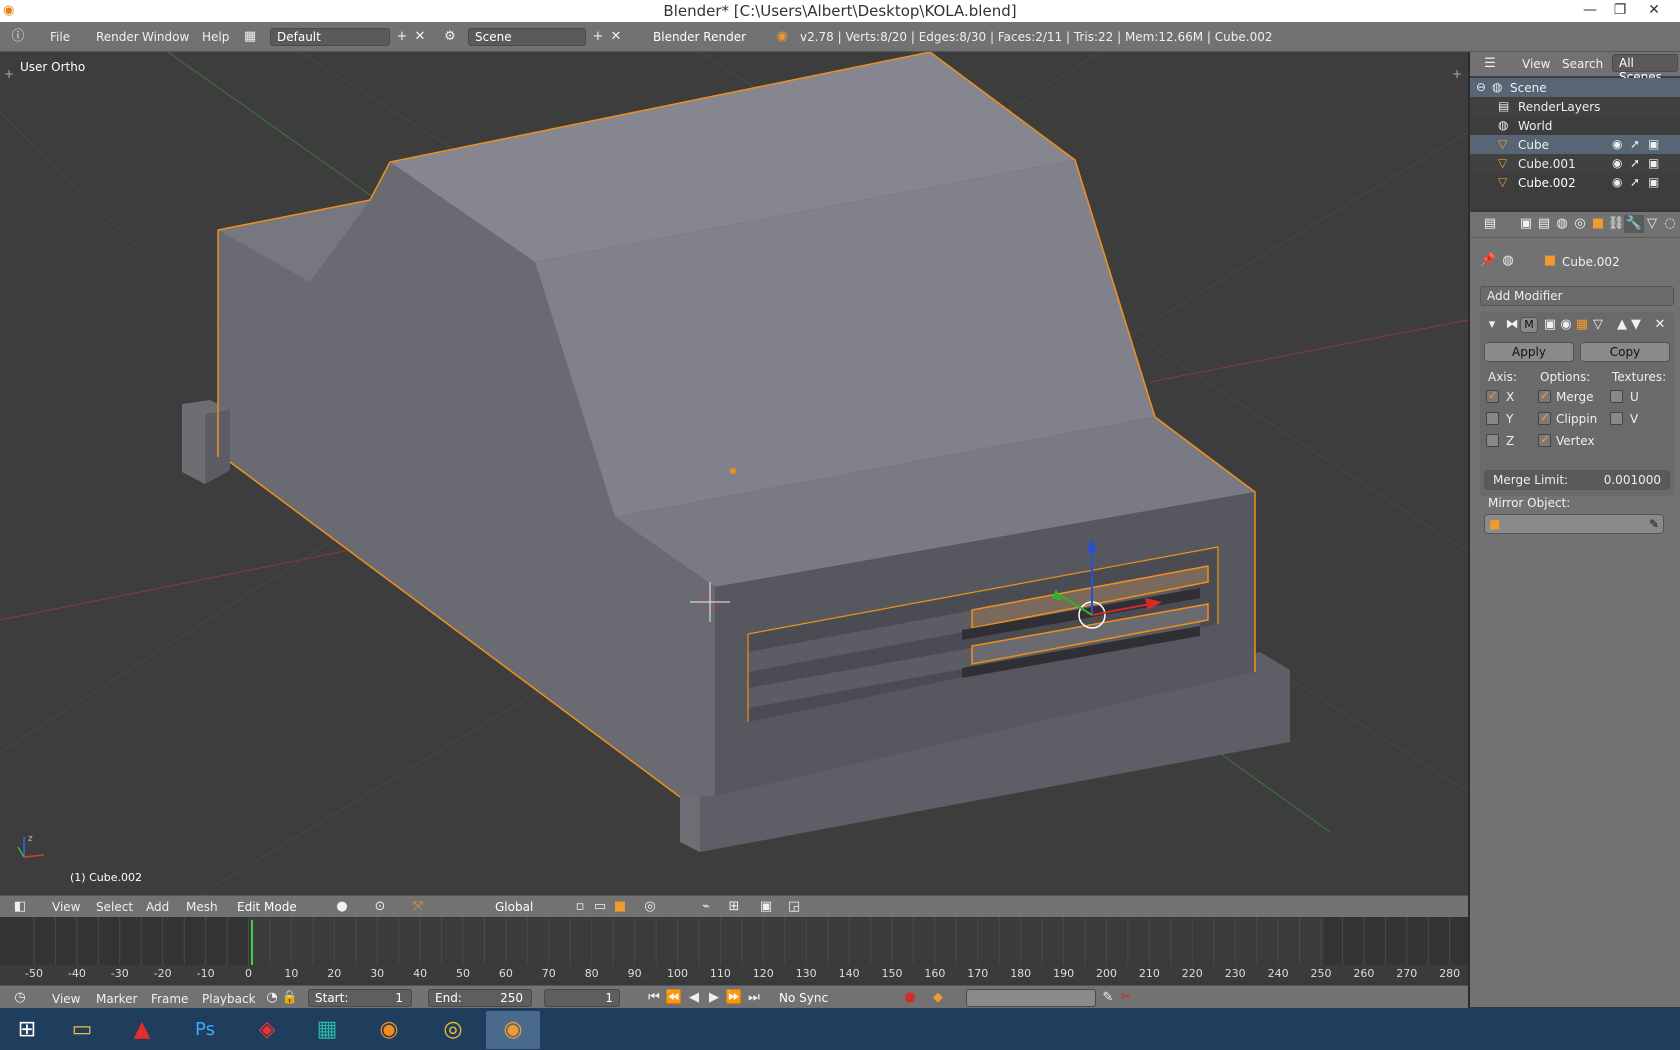 The width and height of the screenshot is (1680, 1050). Describe the element at coordinates (598, 37) in the screenshot. I see `add-scene-icon: +` at that location.